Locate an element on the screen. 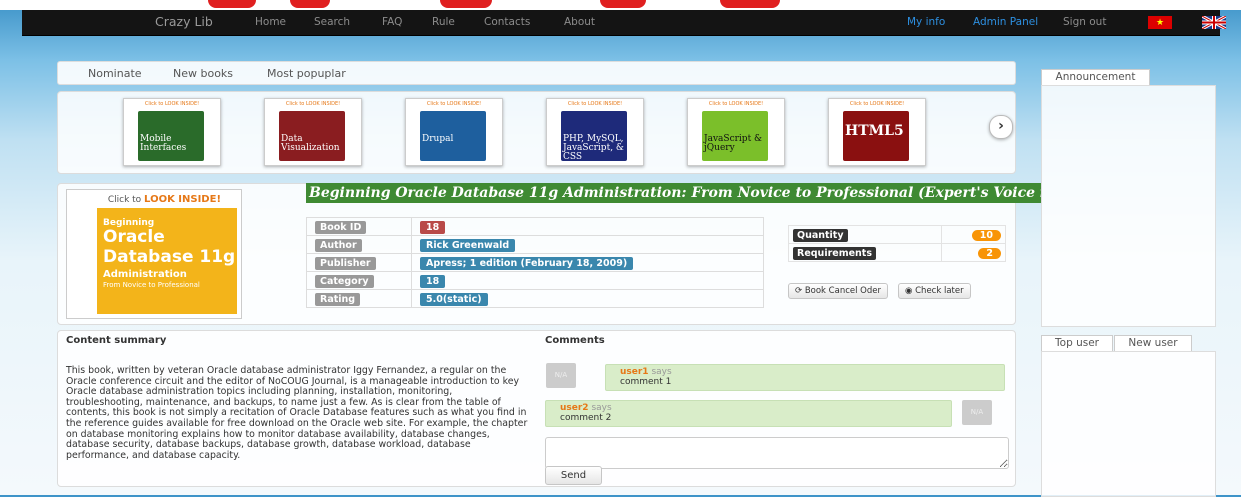 The height and width of the screenshot is (497, 1241). table-row: Requirements 2 is located at coordinates (896, 252).